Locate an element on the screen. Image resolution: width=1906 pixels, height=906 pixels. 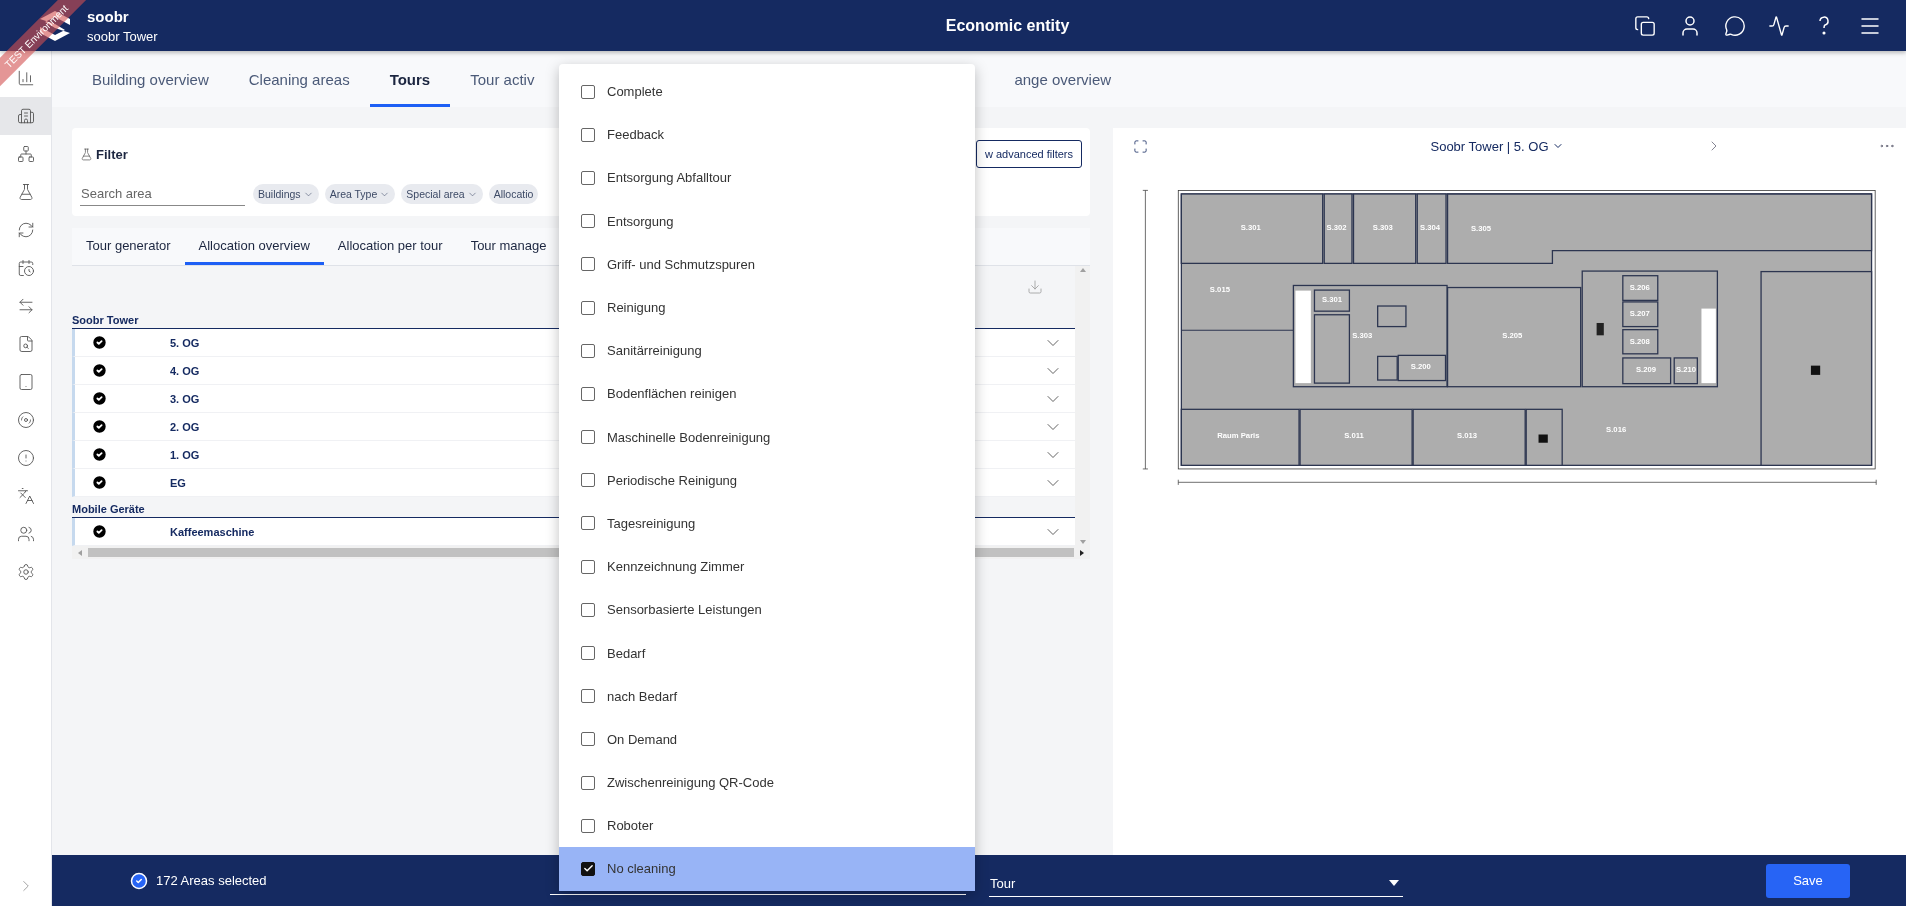
option-label: No cleaning is located at coordinates (641, 869).